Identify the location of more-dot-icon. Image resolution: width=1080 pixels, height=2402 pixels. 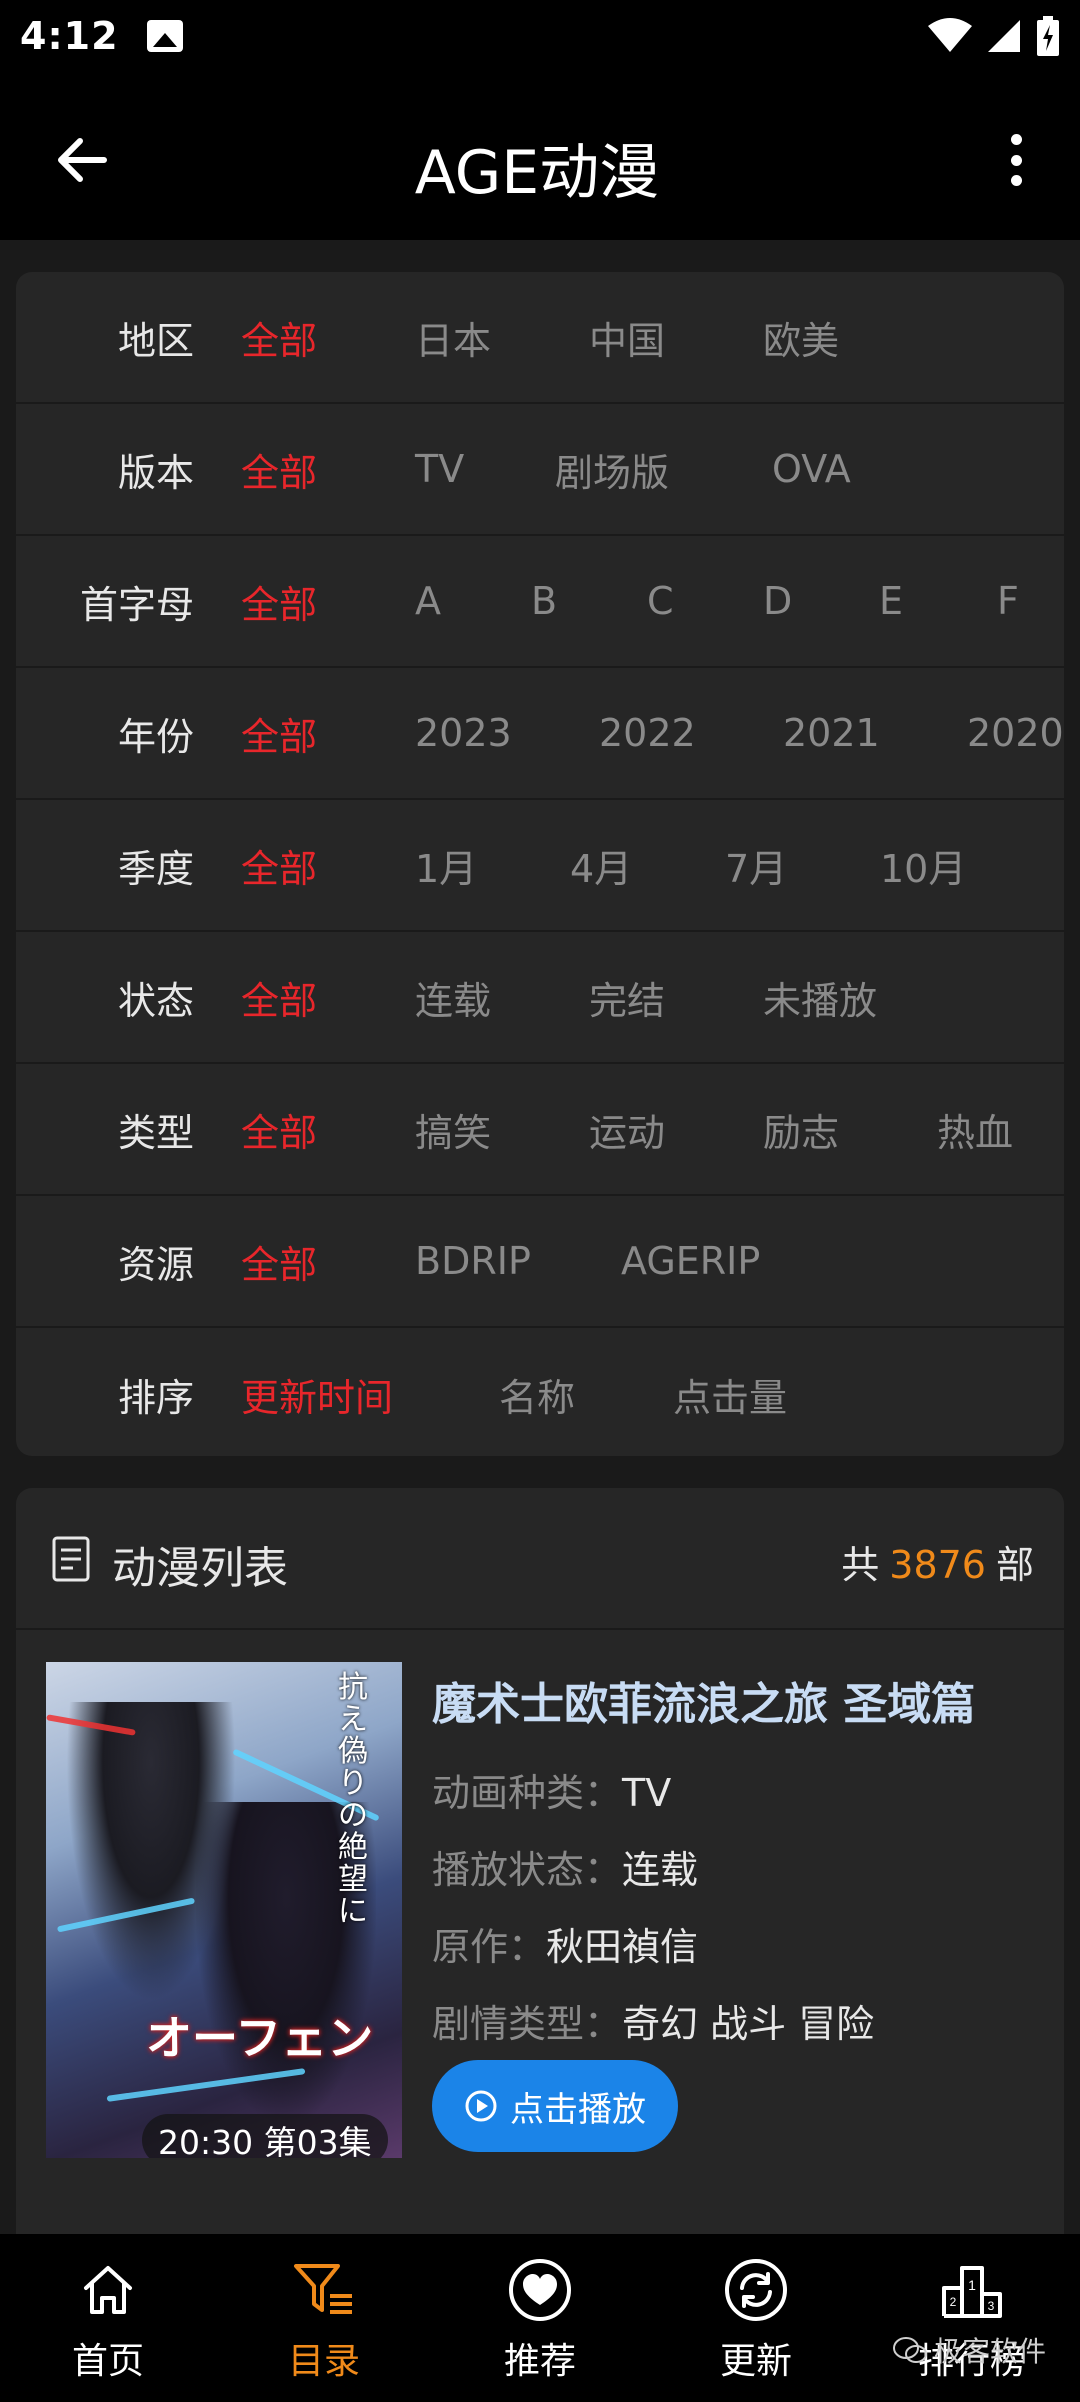
(1016, 139).